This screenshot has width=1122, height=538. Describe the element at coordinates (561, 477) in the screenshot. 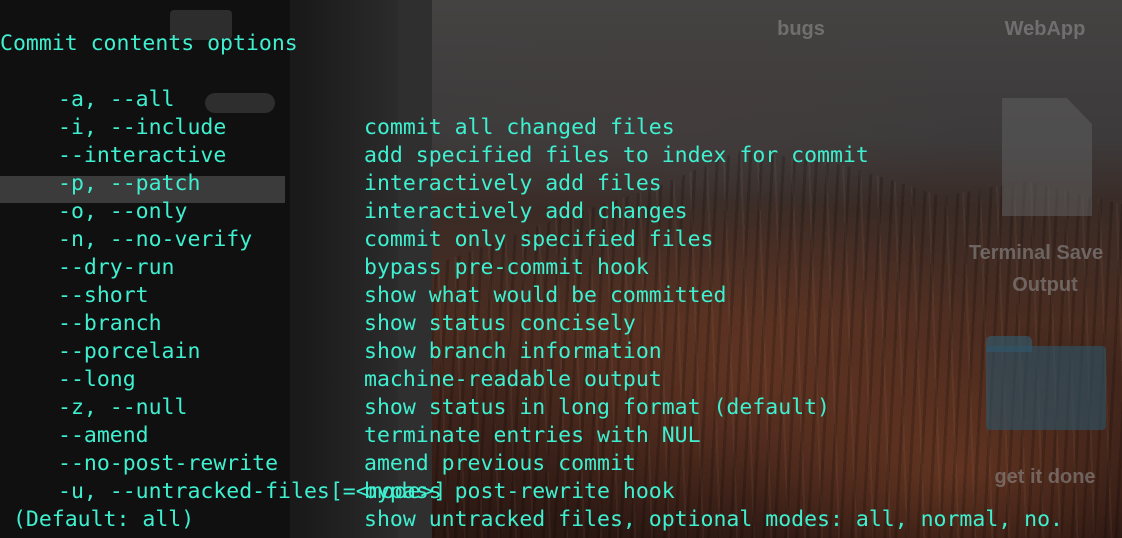

I see `option-row-untracked: -u, --untracked-files[=<mode>]` at that location.